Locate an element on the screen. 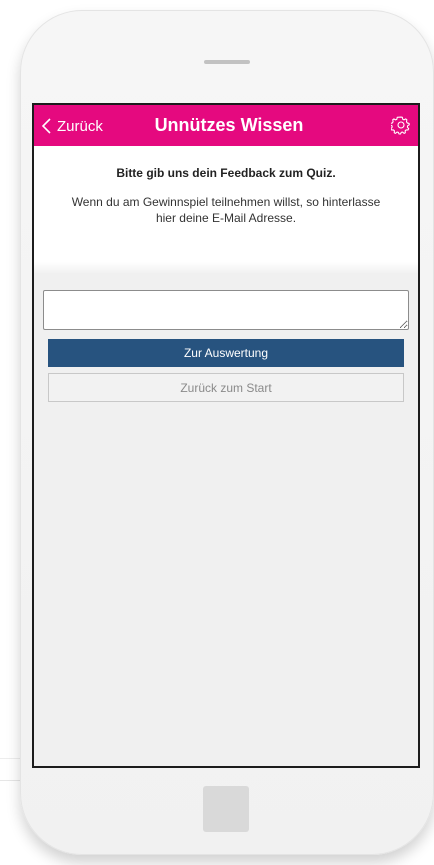 The image size is (434, 865). evaluate-button: Zur Auswertung is located at coordinates (226, 353).